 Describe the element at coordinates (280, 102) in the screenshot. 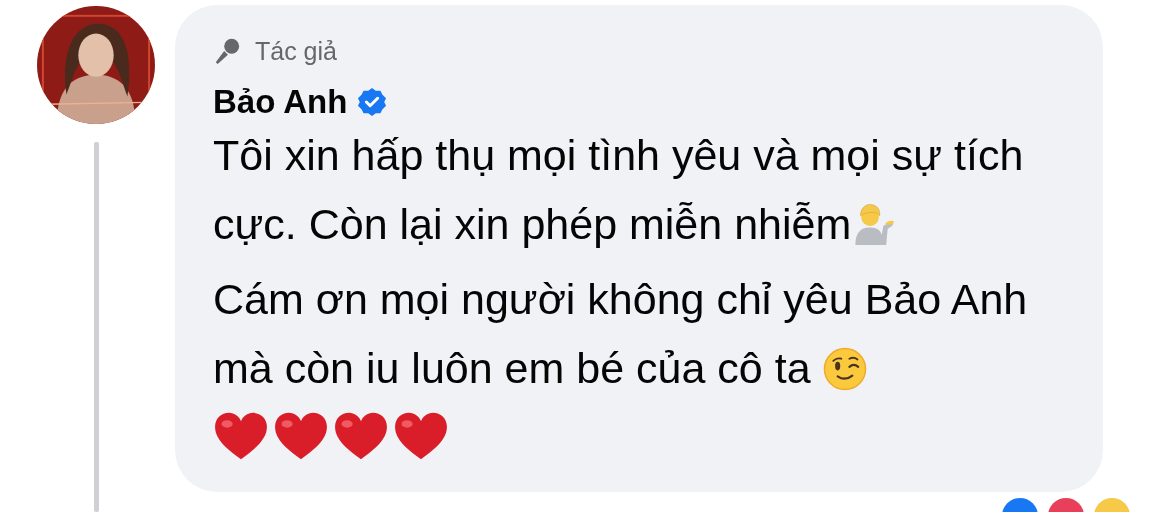

I see `author-name: Bảo Anh` at that location.